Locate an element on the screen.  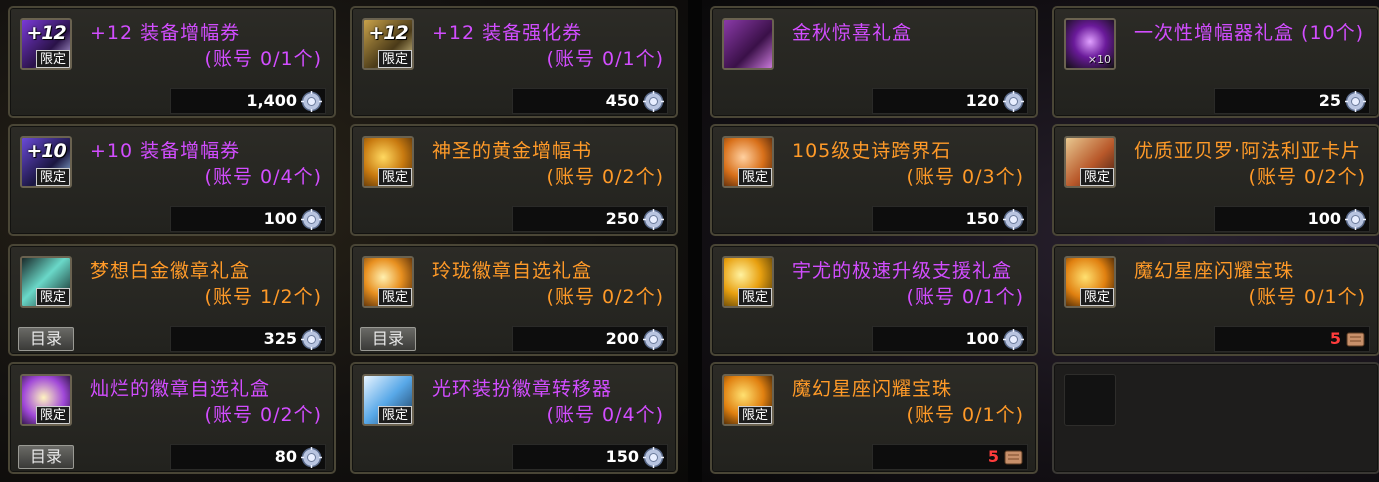
price-box: 450 is located at coordinates (590, 101).